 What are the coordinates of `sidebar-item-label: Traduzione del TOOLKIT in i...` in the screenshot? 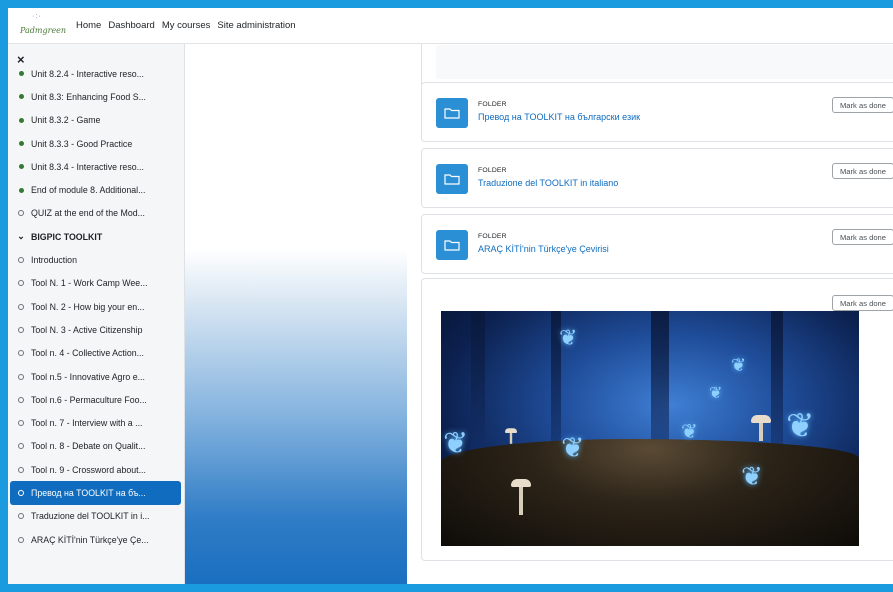 It's located at (90, 516).